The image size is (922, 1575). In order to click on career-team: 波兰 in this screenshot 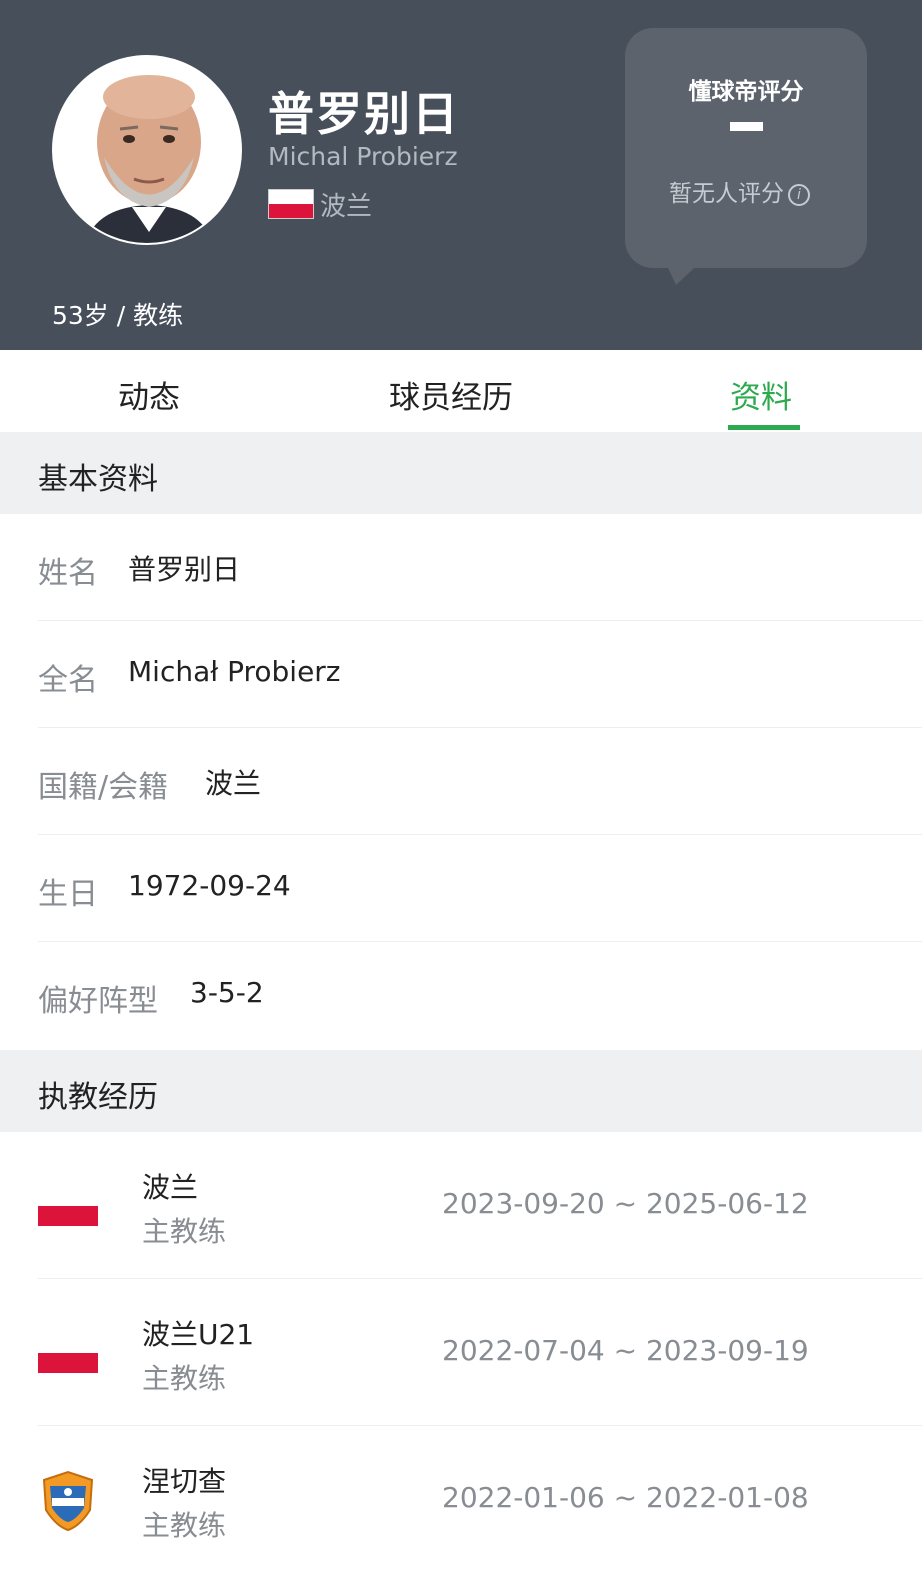, I will do `click(170, 1187)`.